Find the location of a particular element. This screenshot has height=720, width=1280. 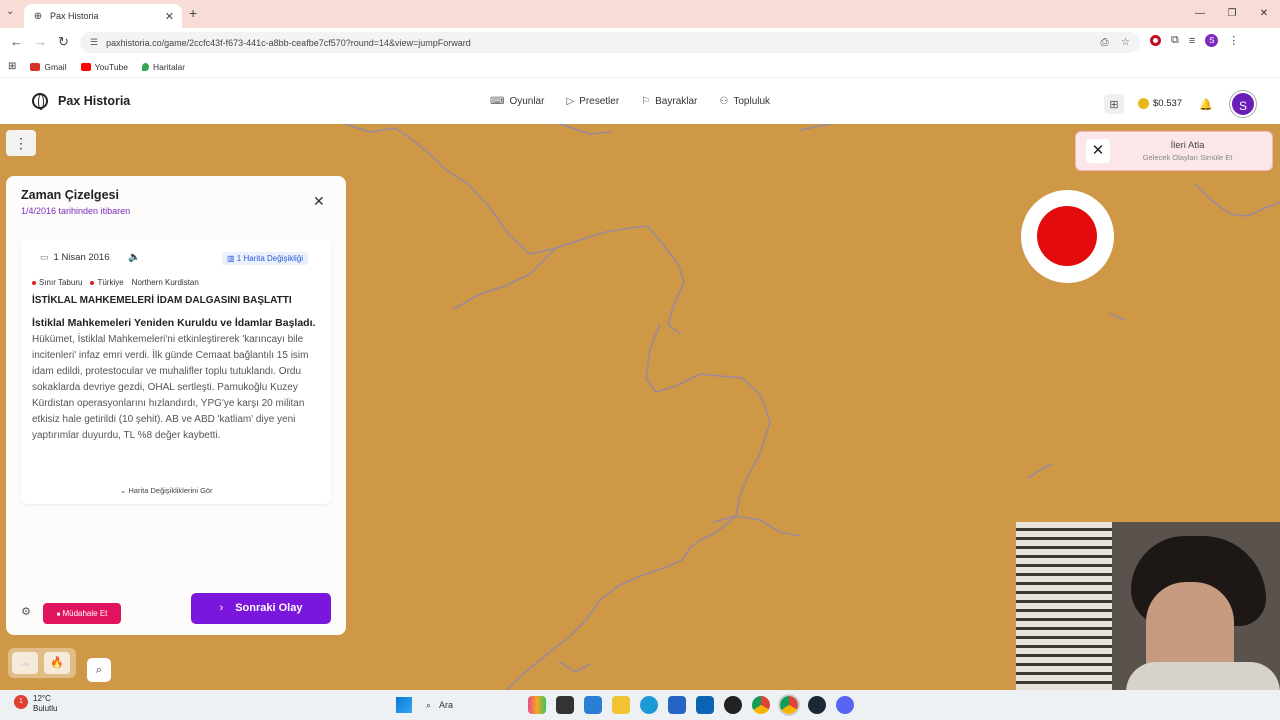

profile-avatar: S is located at coordinates (1212, 40).